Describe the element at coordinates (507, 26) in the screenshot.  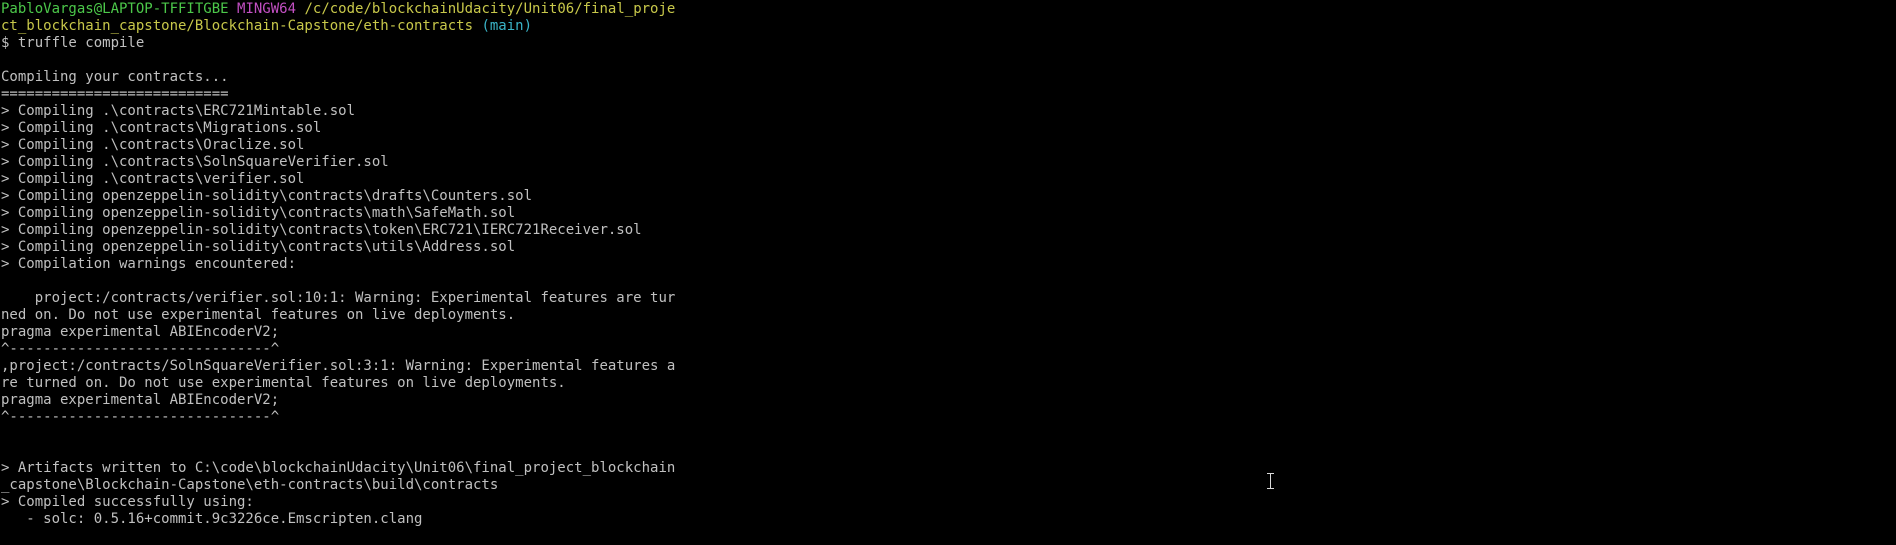
I see `prompt-git-branch: (main)` at that location.